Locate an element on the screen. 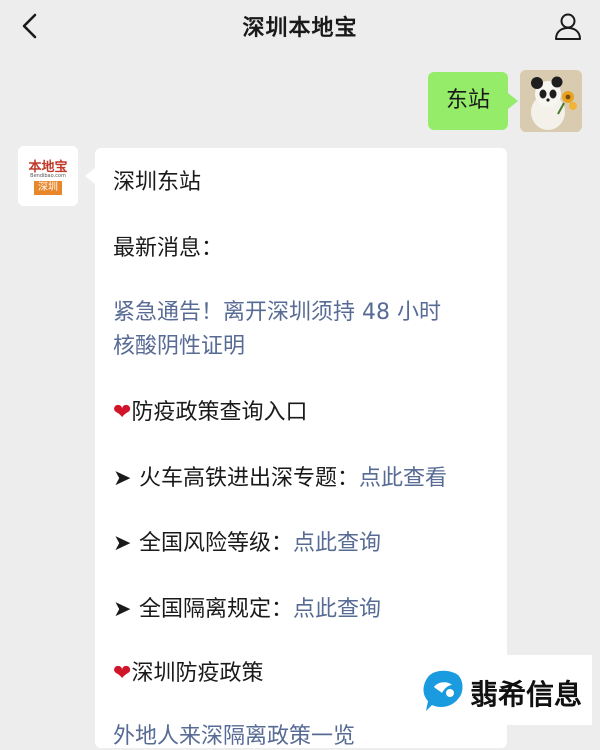 This screenshot has height=750, width=600. news-heading: 最新消息： is located at coordinates (168, 248).